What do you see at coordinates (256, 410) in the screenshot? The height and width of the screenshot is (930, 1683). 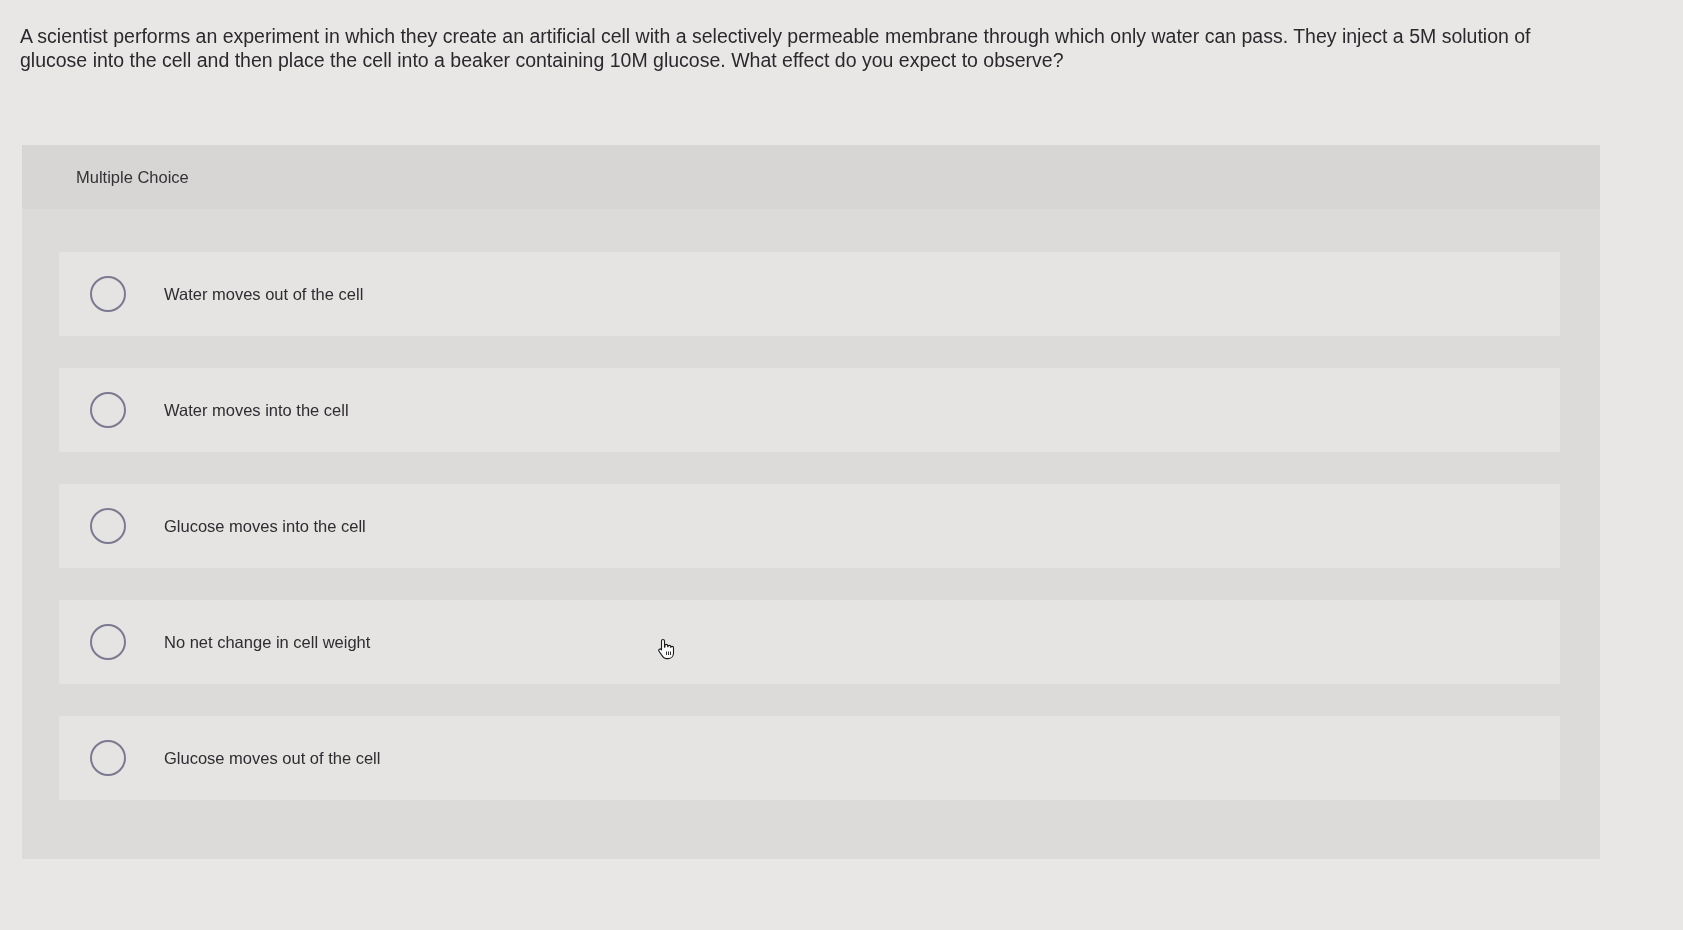 I see `option-label: Water moves into the cell` at bounding box center [256, 410].